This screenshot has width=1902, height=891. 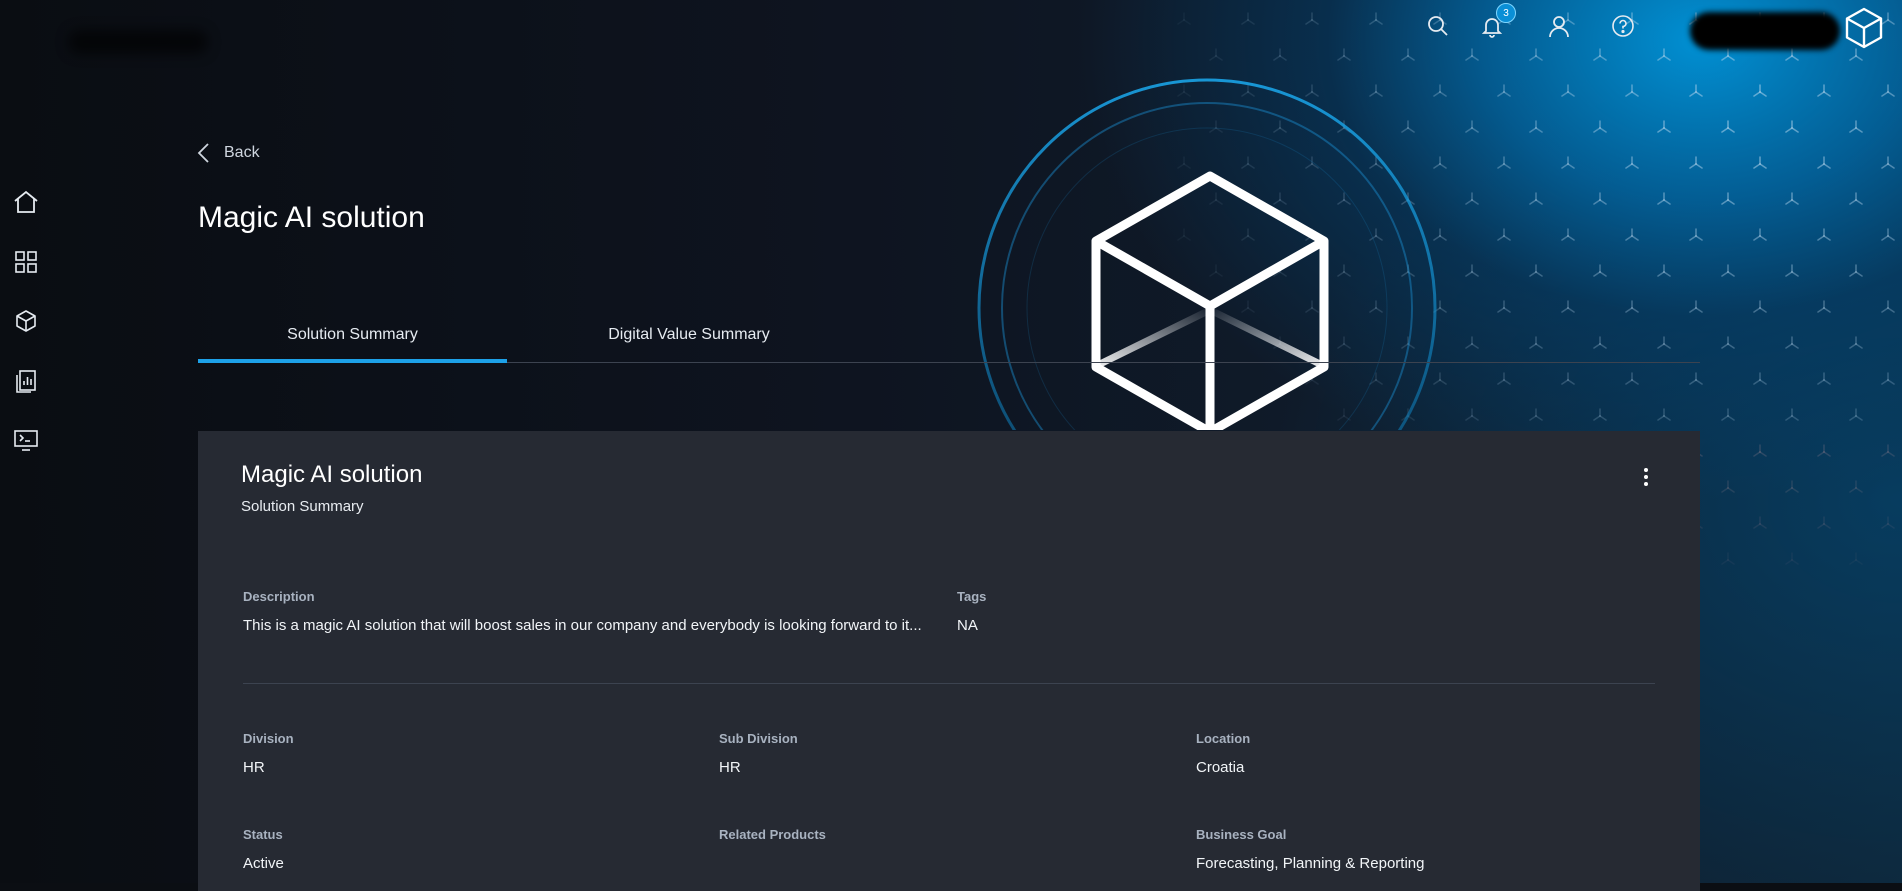 I want to click on help-icon, so click(x=1623, y=26).